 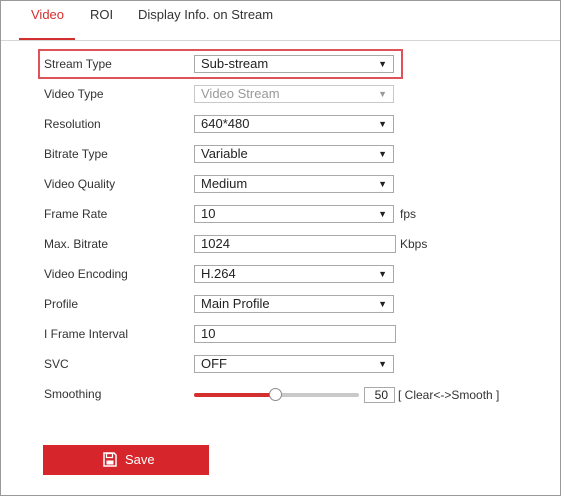 What do you see at coordinates (294, 64) in the screenshot?
I see `stream-type-select: Sub-stream ▼` at bounding box center [294, 64].